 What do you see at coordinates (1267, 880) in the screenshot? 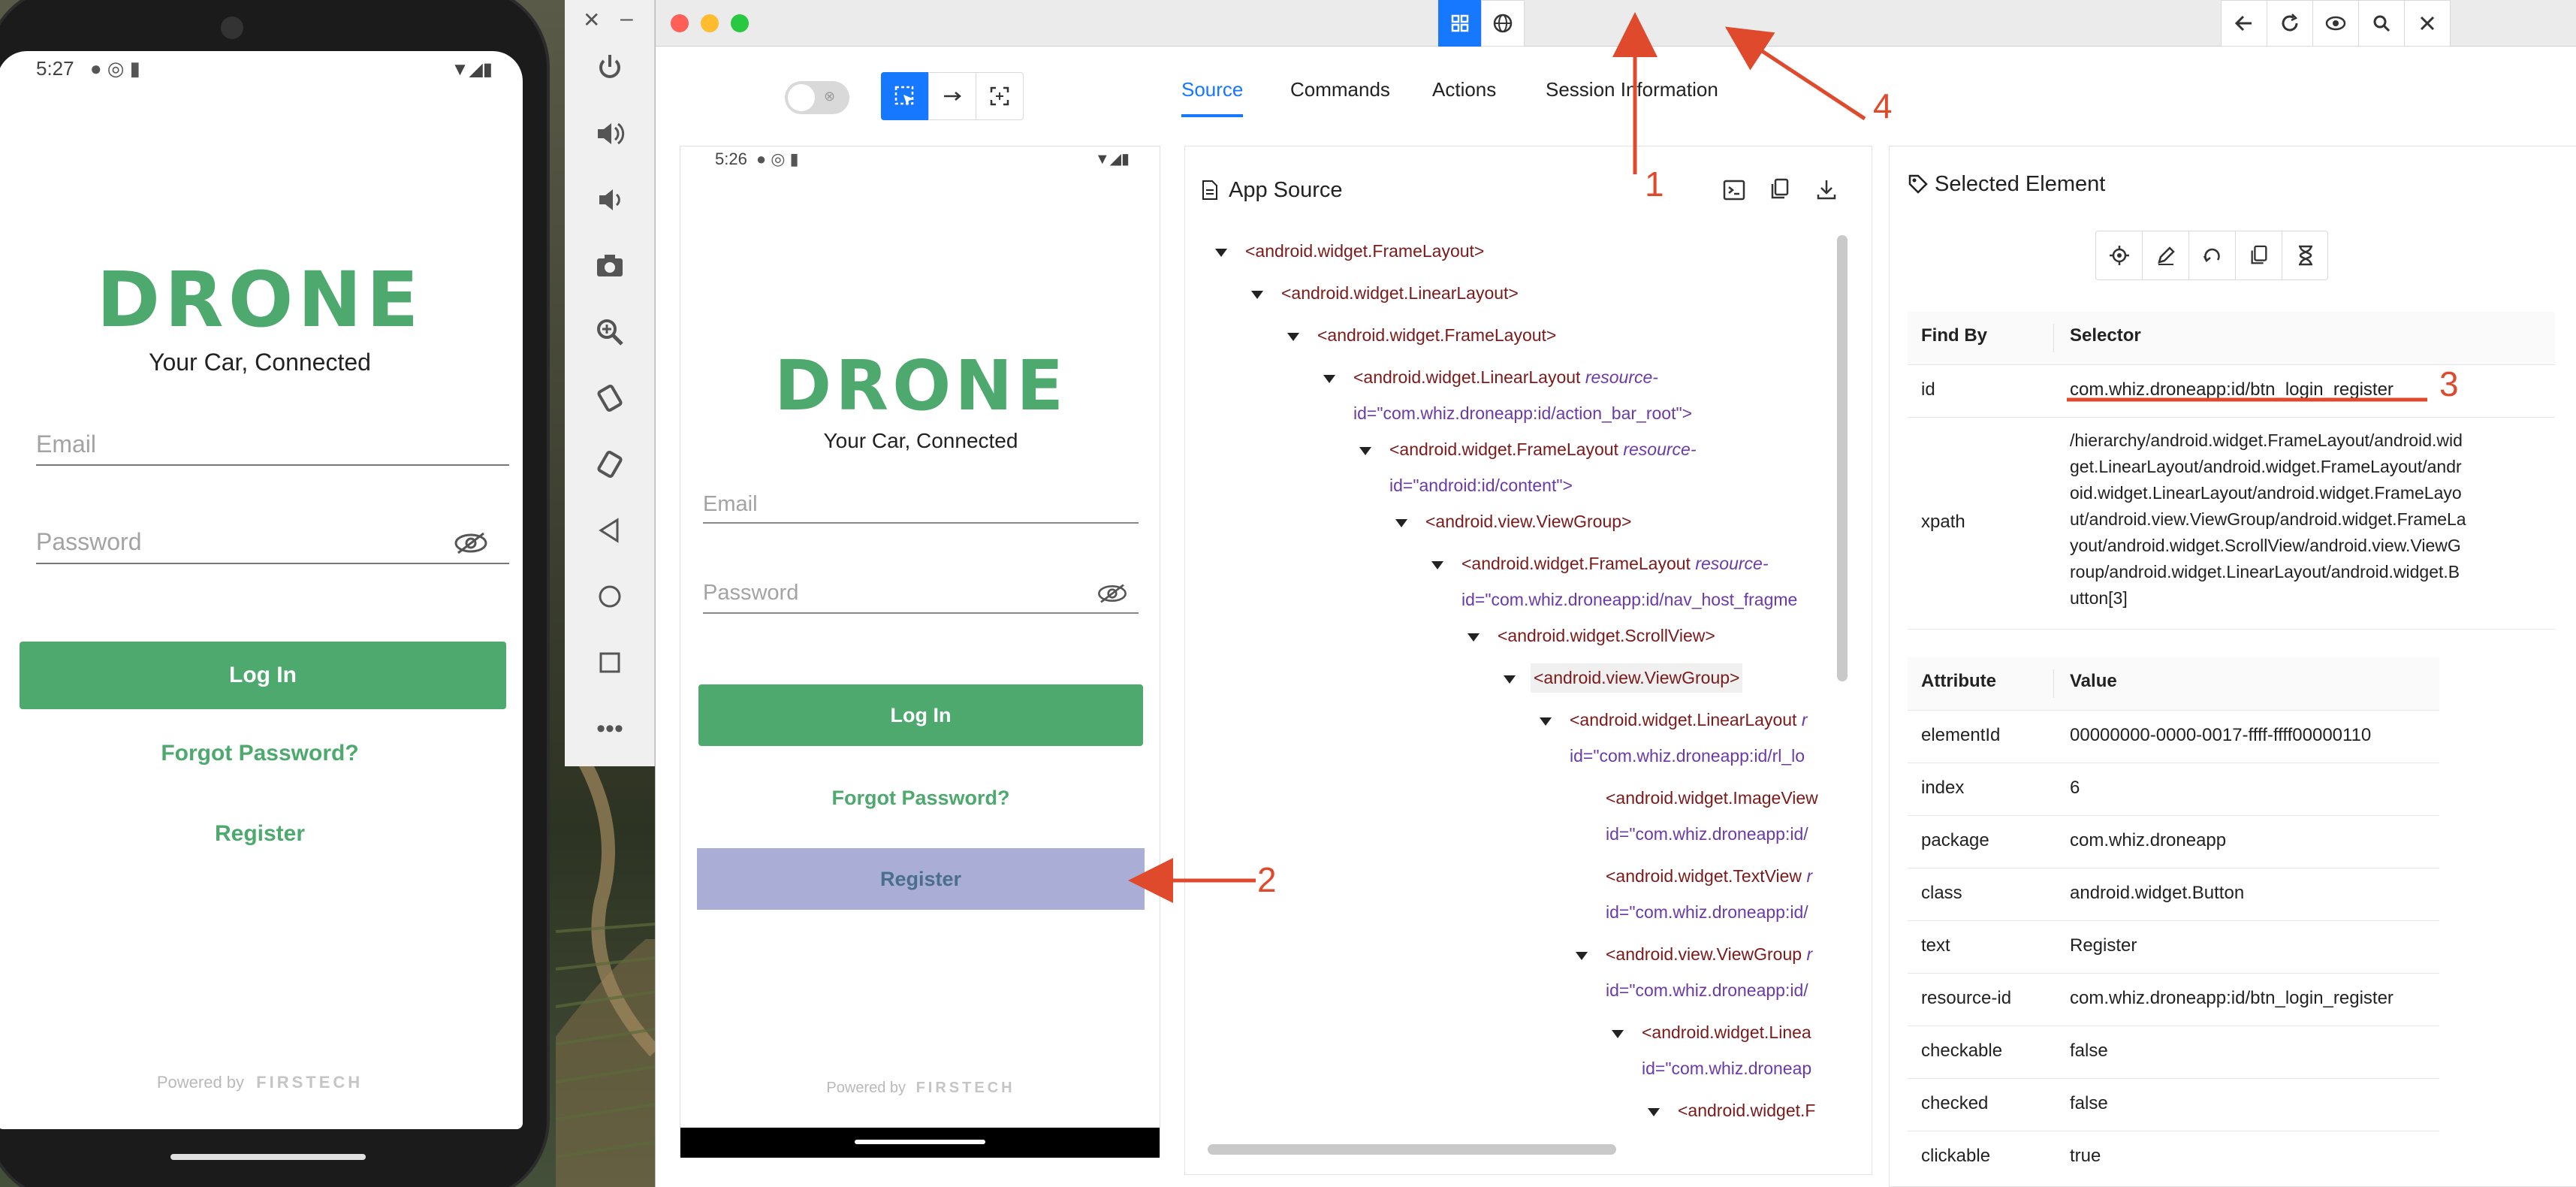
I see `annotation-label-2: 2` at bounding box center [1267, 880].